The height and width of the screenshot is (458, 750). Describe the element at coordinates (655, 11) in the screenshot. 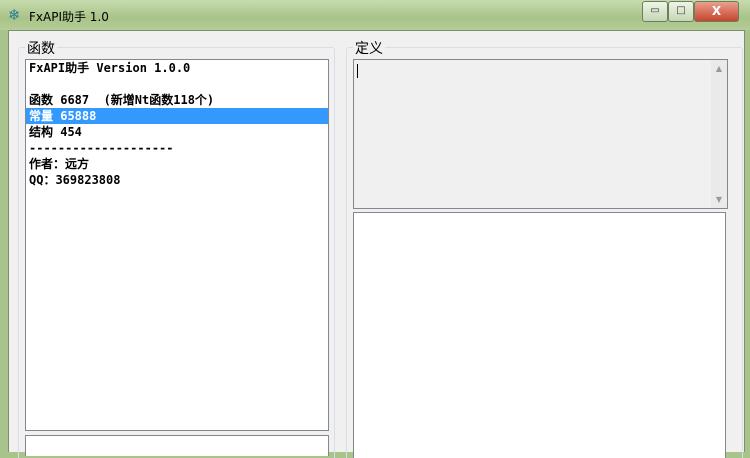

I see `minimize-button: ▭` at that location.